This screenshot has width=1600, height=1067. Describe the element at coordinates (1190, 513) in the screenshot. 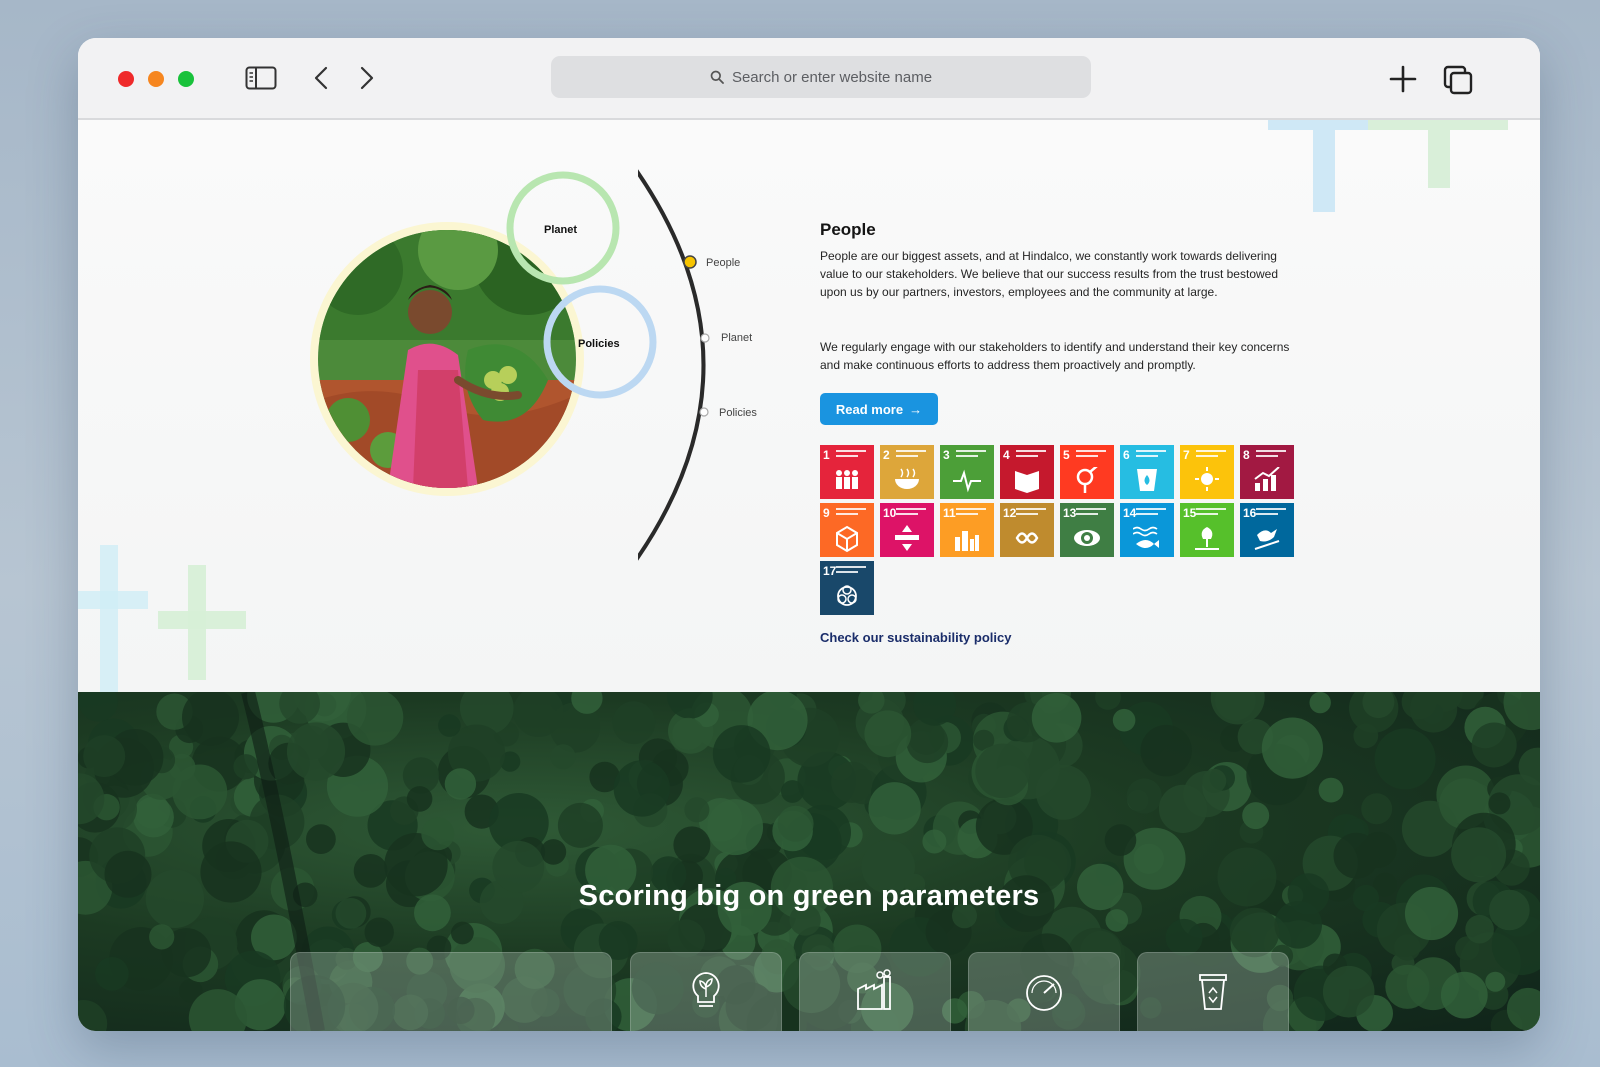

I see `sdg-goal-number: 15` at that location.